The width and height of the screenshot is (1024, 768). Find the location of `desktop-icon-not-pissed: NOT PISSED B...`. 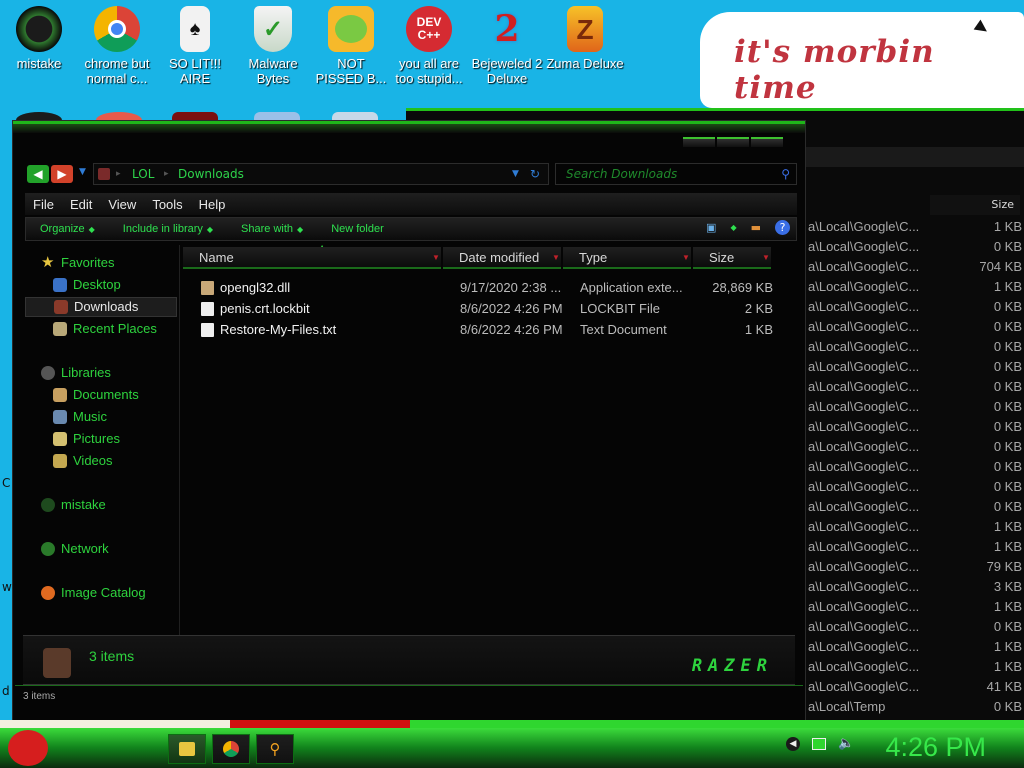

desktop-icon-not-pissed: NOT PISSED B... is located at coordinates (351, 46).